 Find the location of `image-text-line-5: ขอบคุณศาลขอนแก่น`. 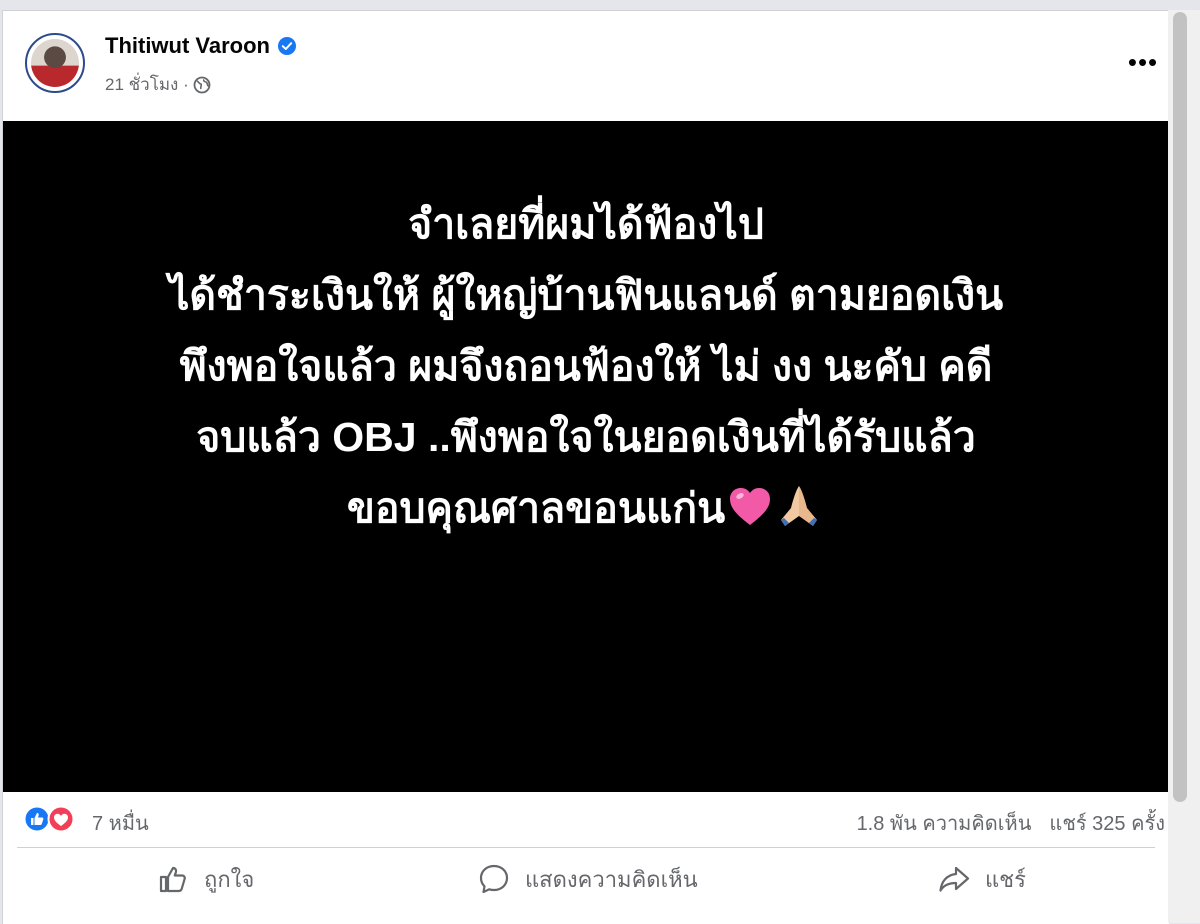

image-text-line-5: ขอบคุณศาลขอนแก่น is located at coordinates (536, 508).